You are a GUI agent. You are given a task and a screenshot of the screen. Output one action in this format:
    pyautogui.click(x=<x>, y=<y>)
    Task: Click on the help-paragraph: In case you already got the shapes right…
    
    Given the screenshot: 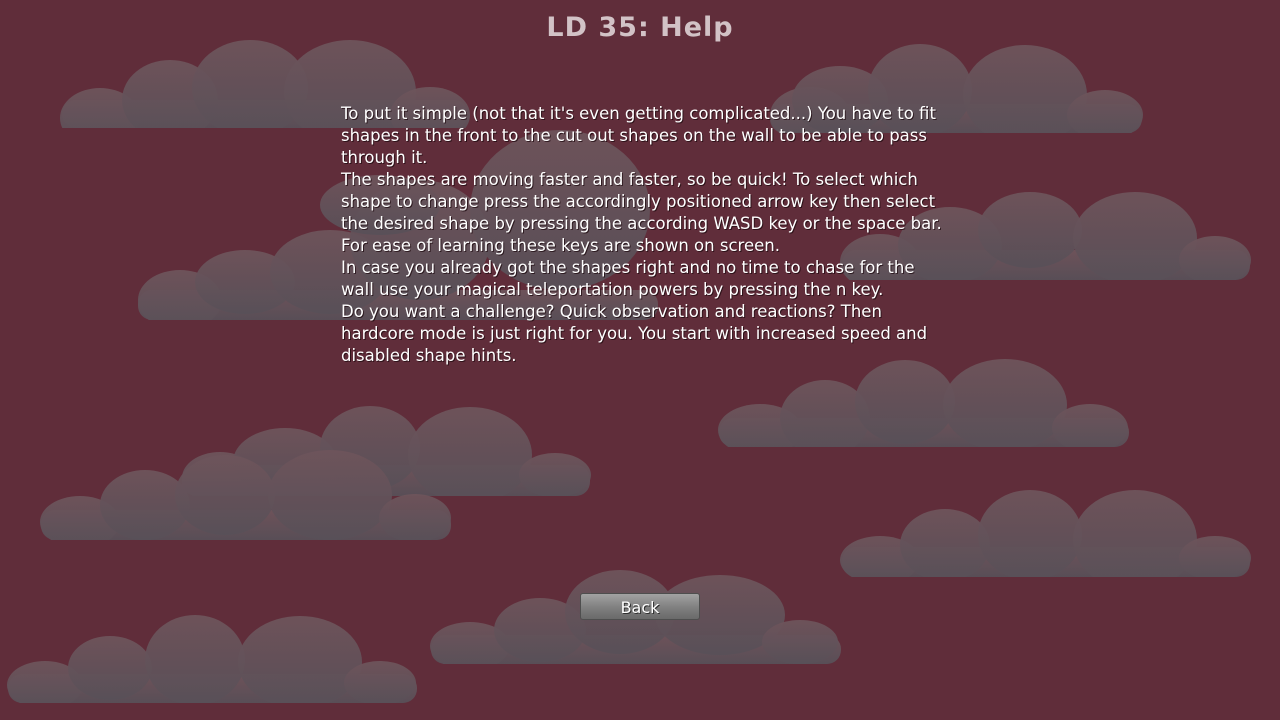 What is the action you would take?
    pyautogui.click(x=628, y=278)
    